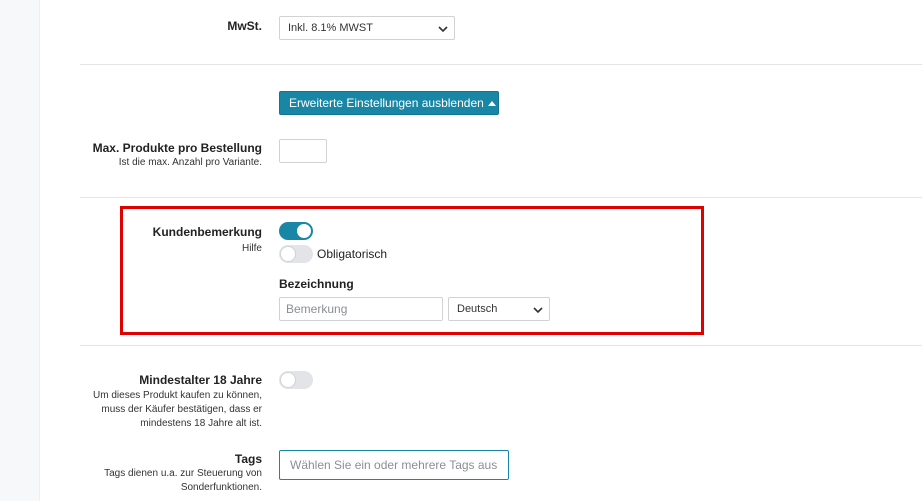  What do you see at coordinates (316, 284) in the screenshot?
I see `designation-label: Bezeichnung` at bounding box center [316, 284].